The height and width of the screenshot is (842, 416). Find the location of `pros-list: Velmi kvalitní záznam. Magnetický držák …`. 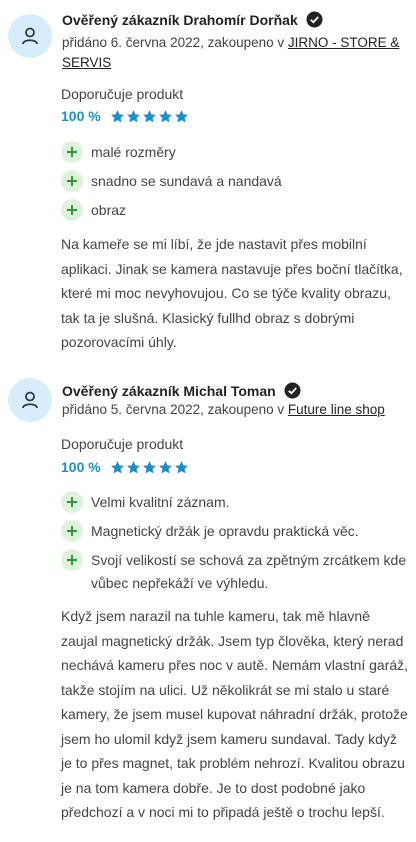

pros-list: Velmi kvalitní záznam. Magnetický držák … is located at coordinates (236, 543).